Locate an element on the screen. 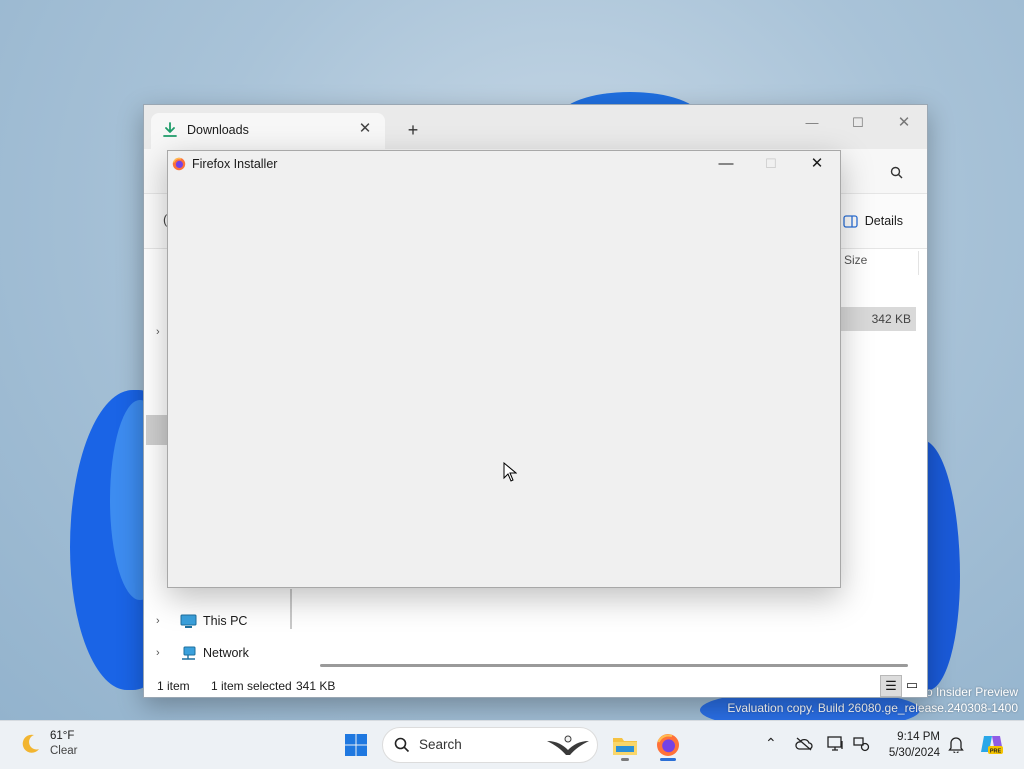 This screenshot has width=1024, height=769. explorer-tab-bar: Downloads ✕ + — ☐ ✕ is located at coordinates (535, 127).